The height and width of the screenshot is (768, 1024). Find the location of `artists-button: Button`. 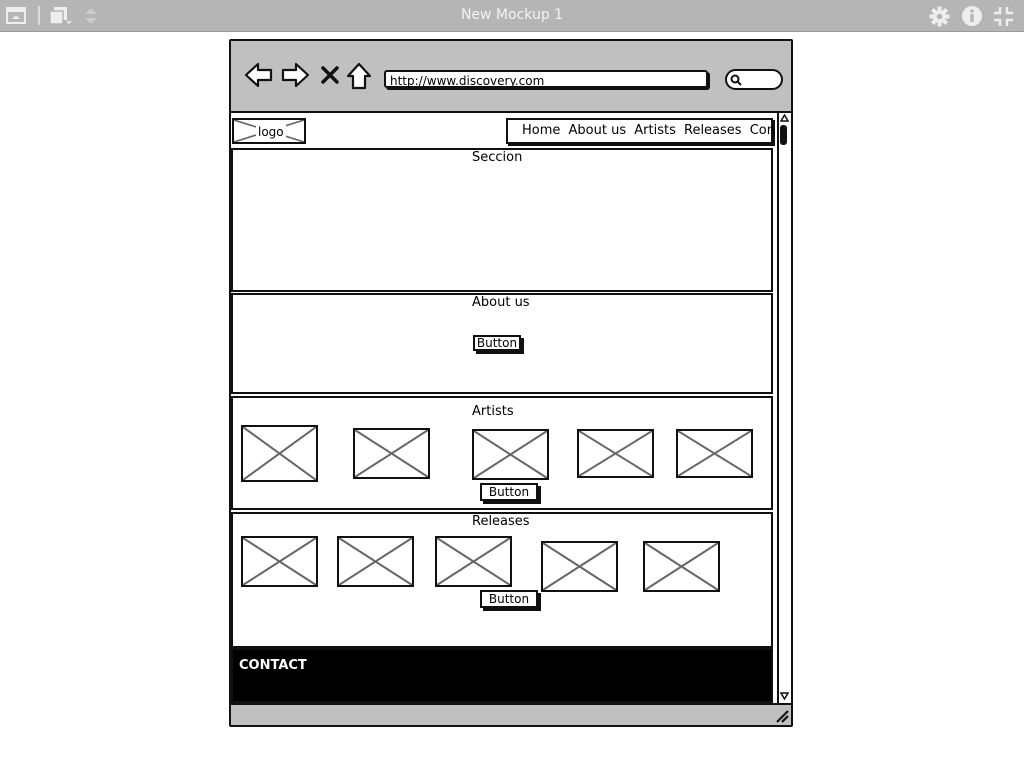

artists-button: Button is located at coordinates (509, 492).